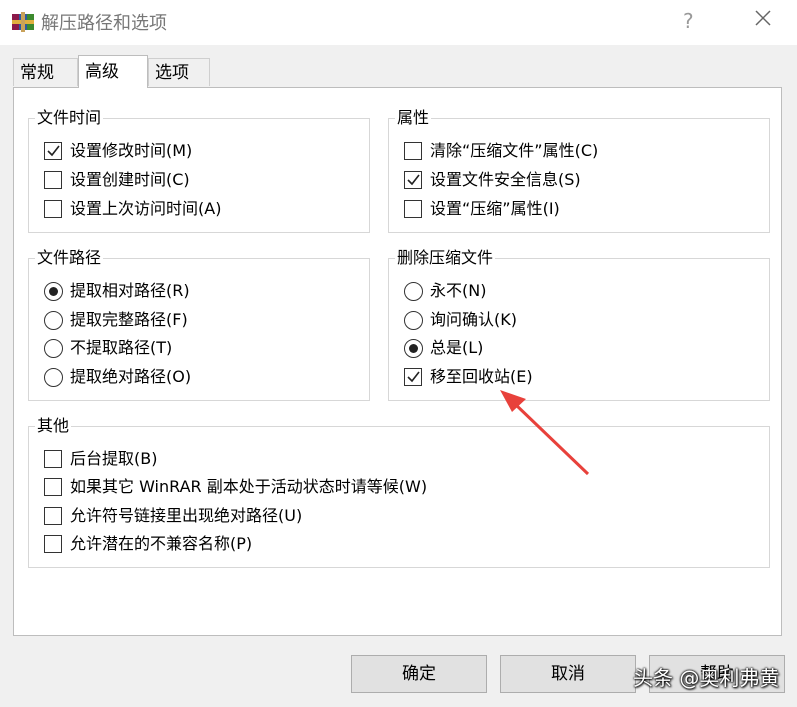 The width and height of the screenshot is (797, 707). I want to click on ok-button: 确定, so click(419, 674).